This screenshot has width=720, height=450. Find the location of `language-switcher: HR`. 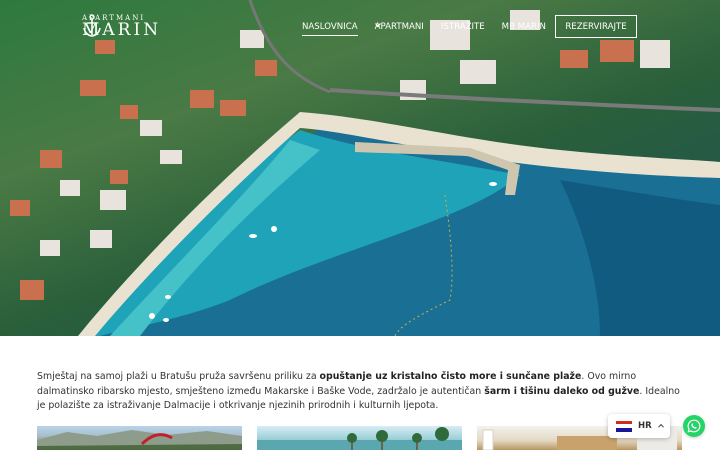

language-switcher: HR is located at coordinates (639, 426).